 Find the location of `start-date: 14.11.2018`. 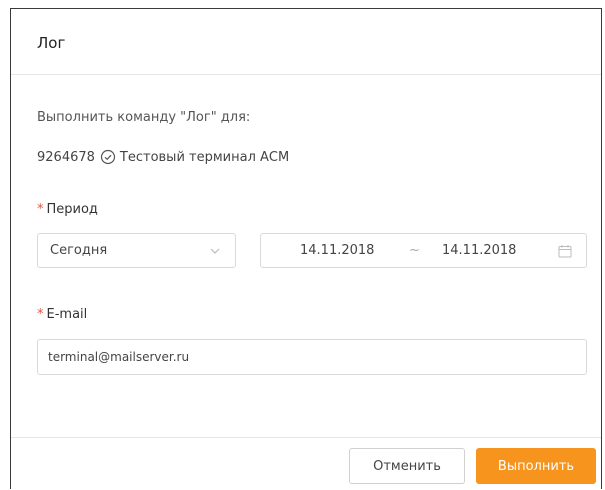

start-date: 14.11.2018 is located at coordinates (337, 250).